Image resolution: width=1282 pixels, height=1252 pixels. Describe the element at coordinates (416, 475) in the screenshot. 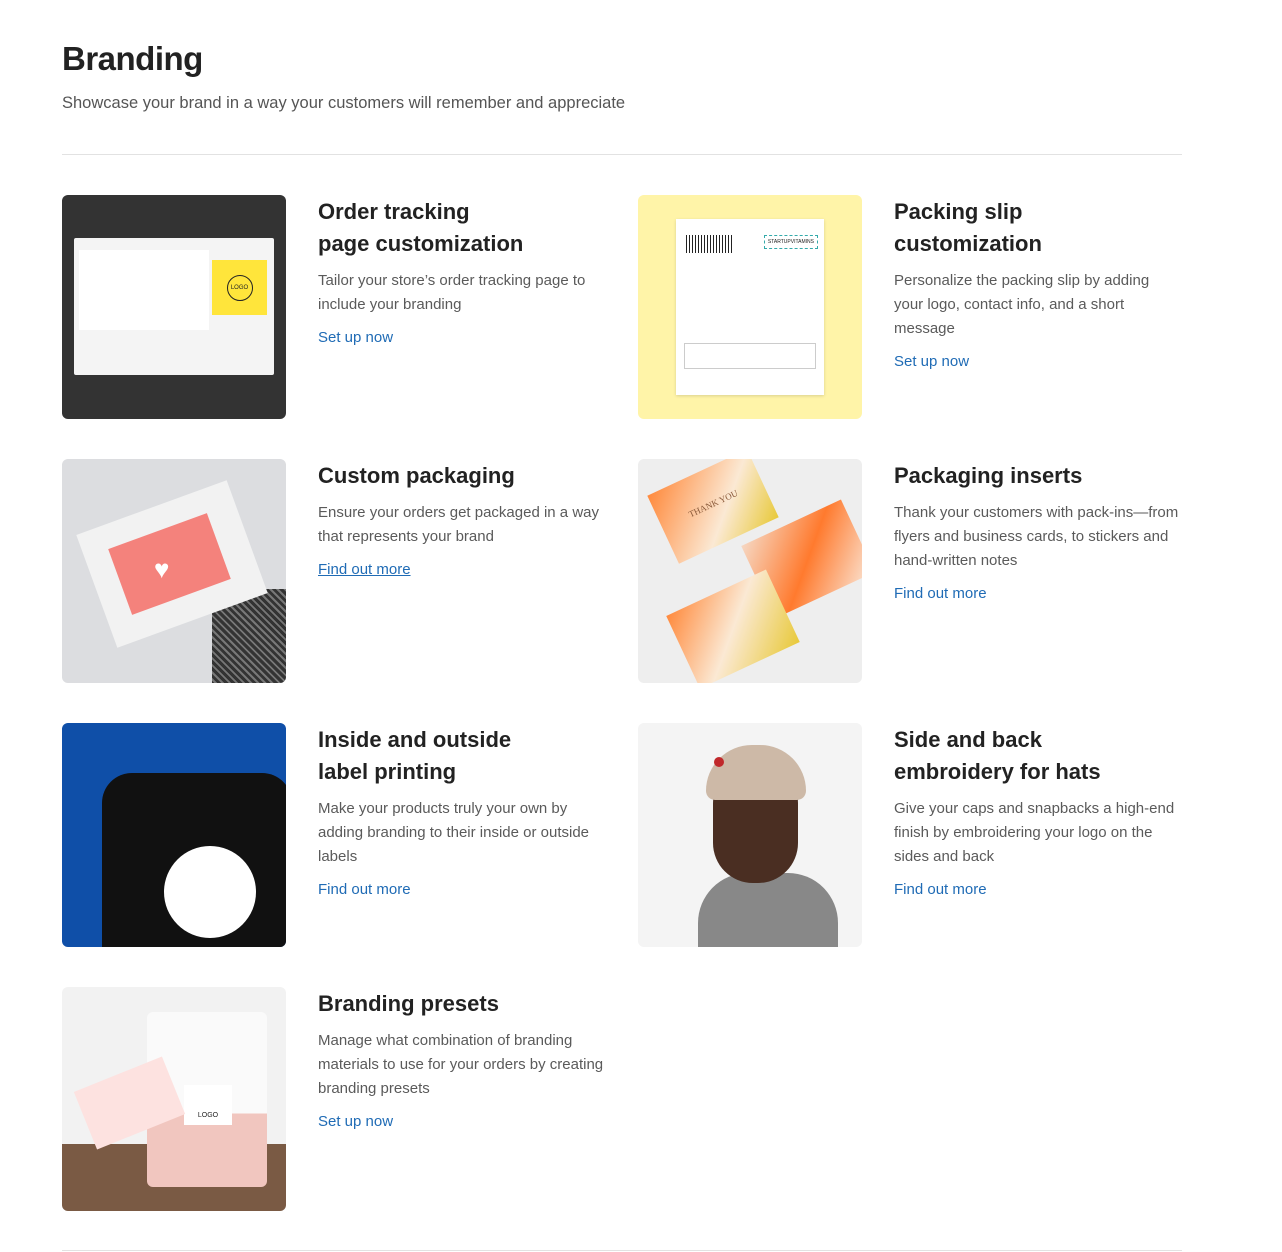

I see `card-title: Custom packaging` at that location.